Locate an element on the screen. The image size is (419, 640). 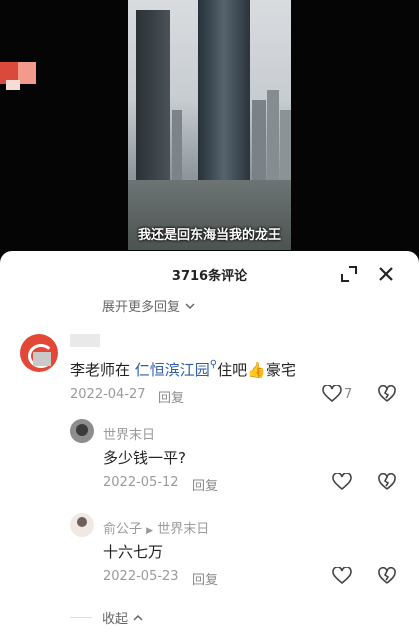
reply-date: 2022-05-23 is located at coordinates (141, 576).